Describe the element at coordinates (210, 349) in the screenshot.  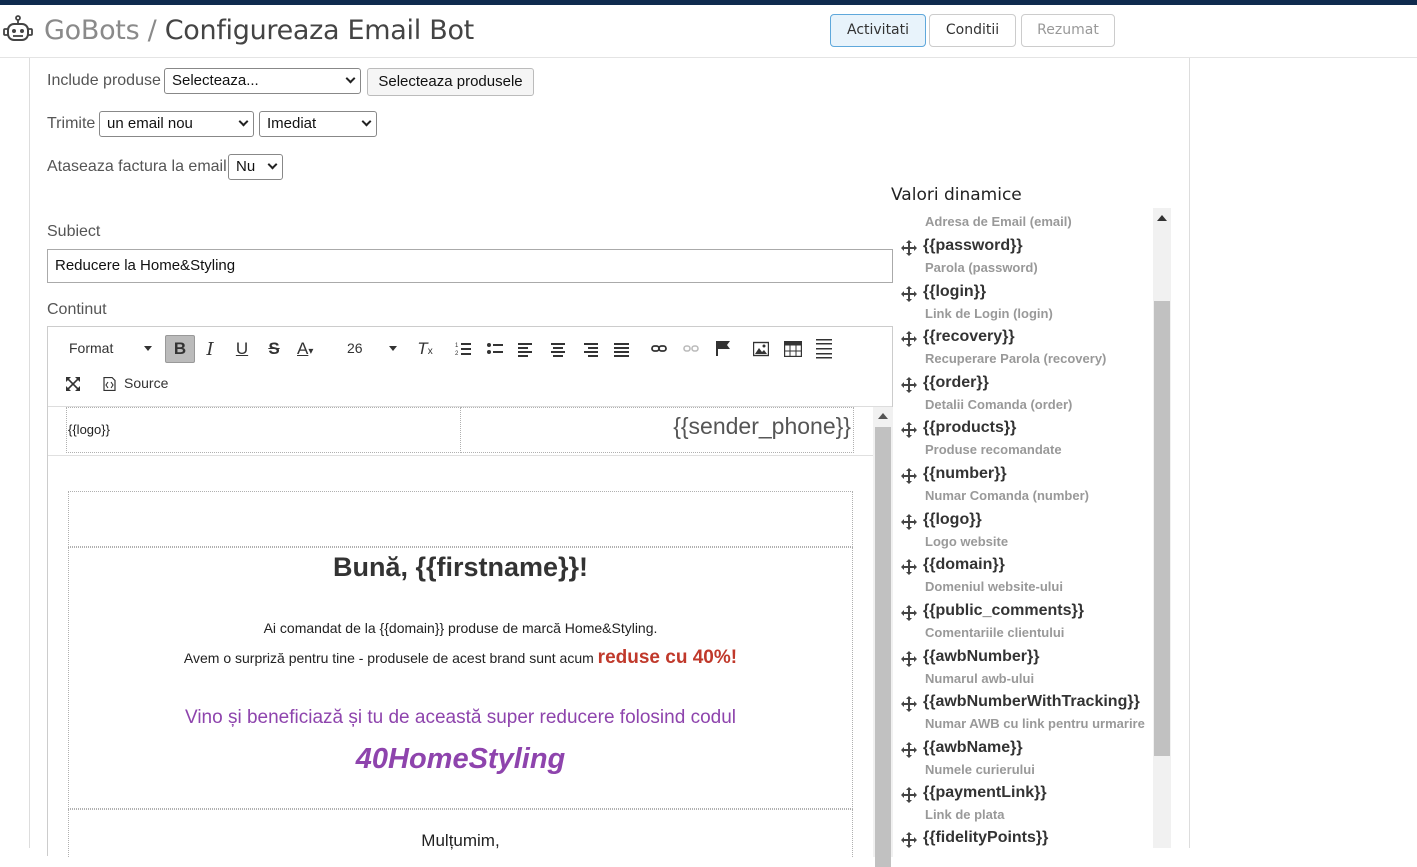
I see `italic-button: I` at that location.